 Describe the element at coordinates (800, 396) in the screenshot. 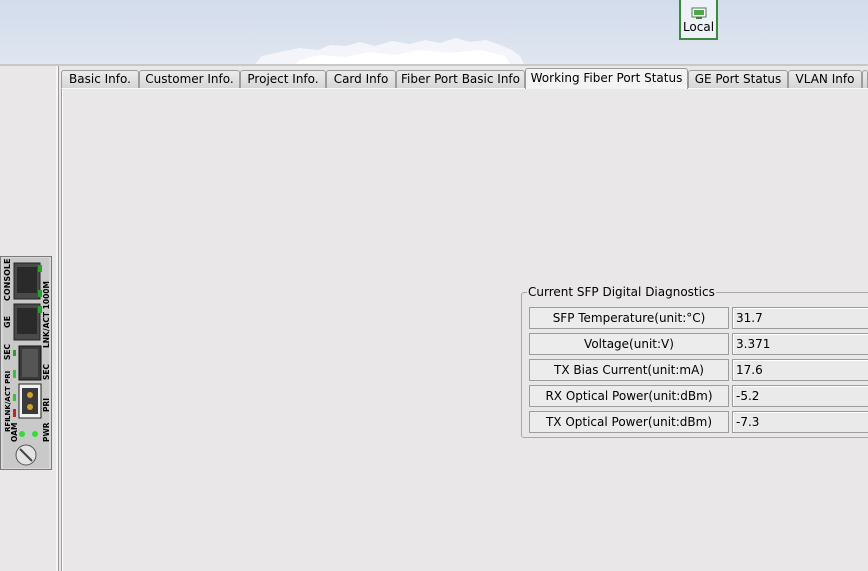

I see `rx-optical-power-value: -5.2` at that location.